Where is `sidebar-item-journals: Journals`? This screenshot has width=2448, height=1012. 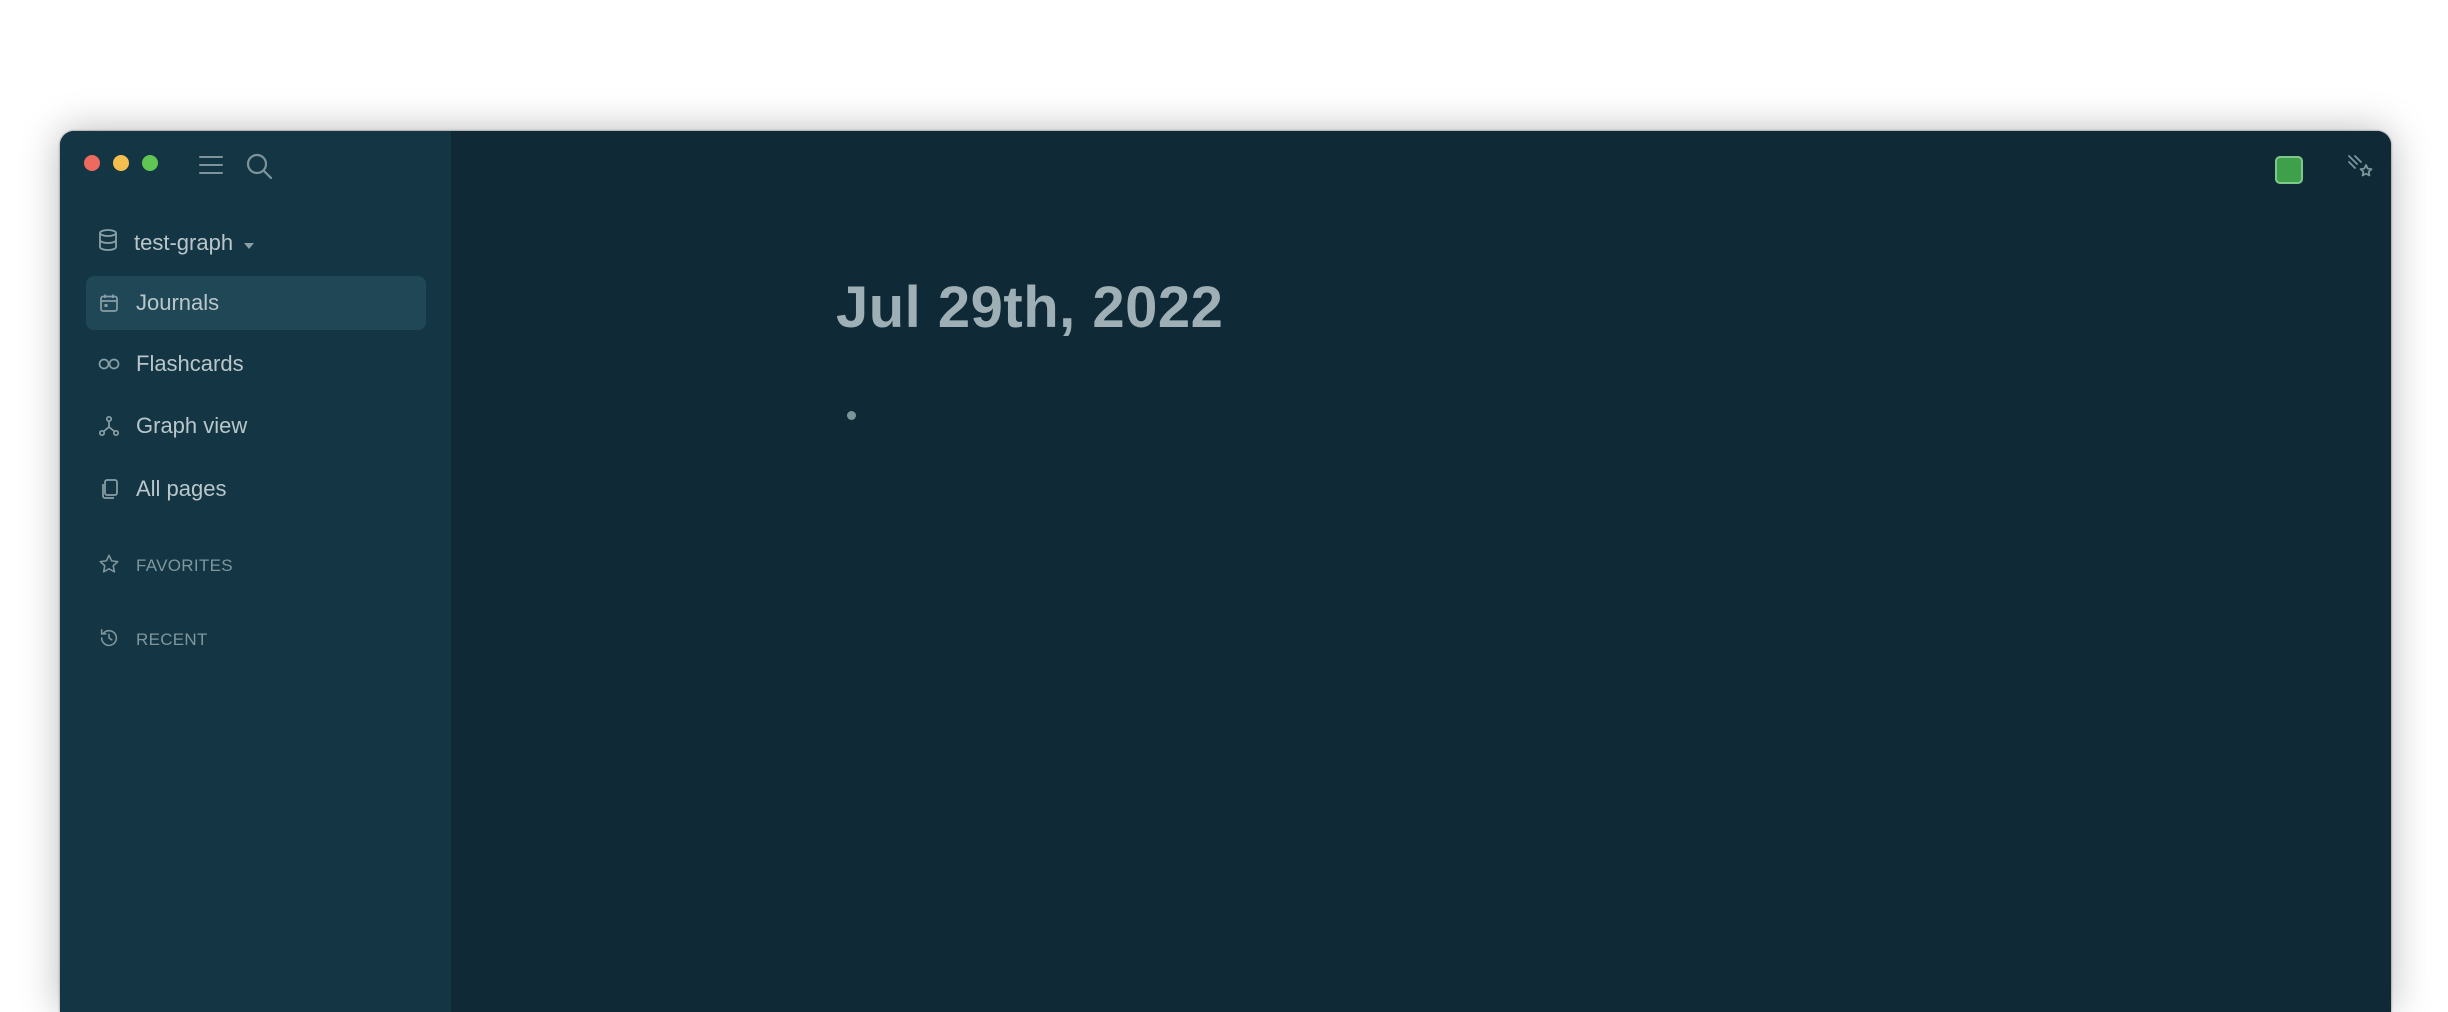
sidebar-item-journals: Journals is located at coordinates (256, 303).